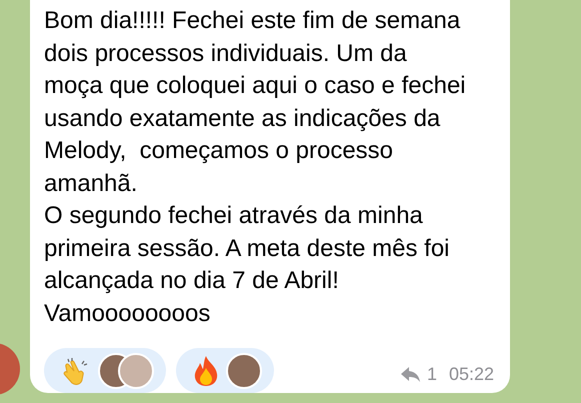 The image size is (581, 403). What do you see at coordinates (431, 374) in the screenshot?
I see `reply-count: 1` at bounding box center [431, 374].